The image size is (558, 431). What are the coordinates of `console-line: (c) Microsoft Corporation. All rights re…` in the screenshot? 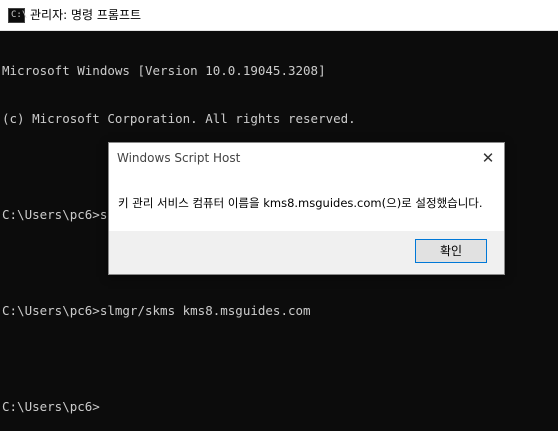 It's located at (179, 118).